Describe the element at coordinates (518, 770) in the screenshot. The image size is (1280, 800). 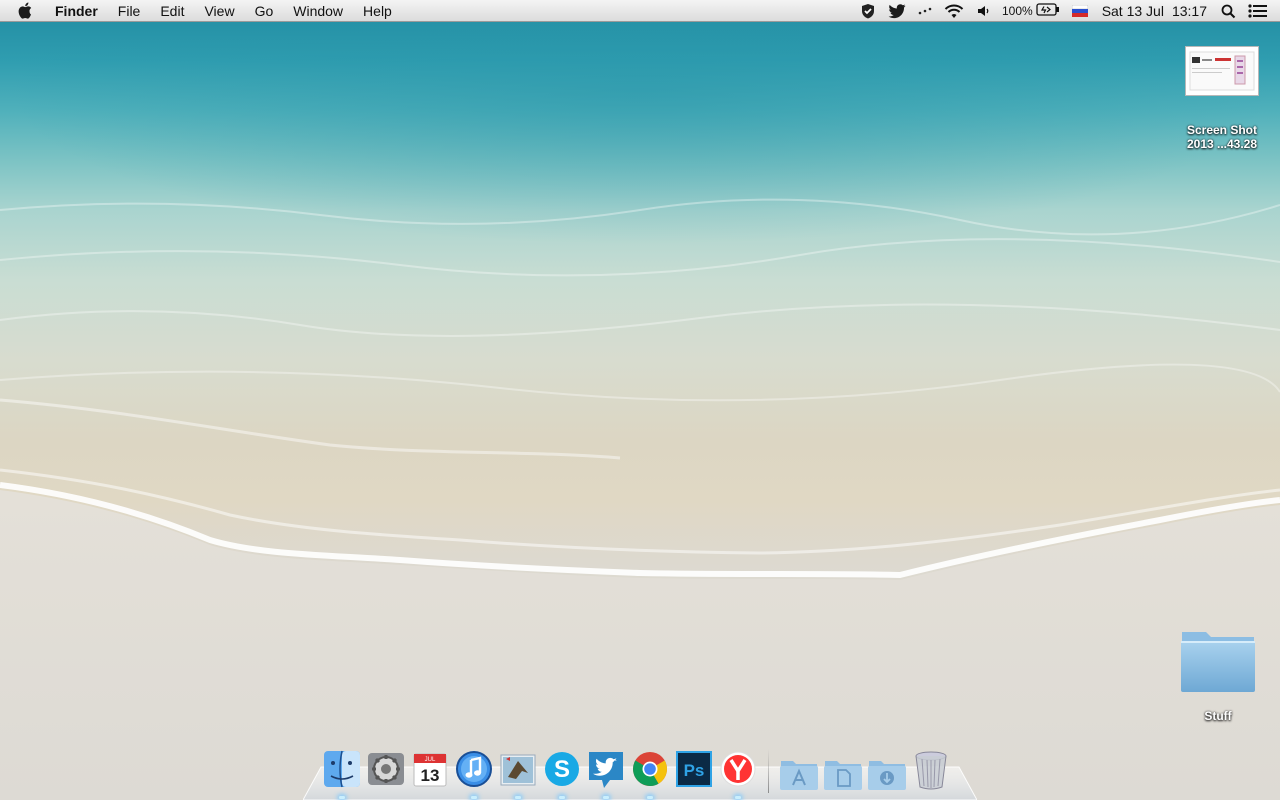
I see `mail-icon` at that location.